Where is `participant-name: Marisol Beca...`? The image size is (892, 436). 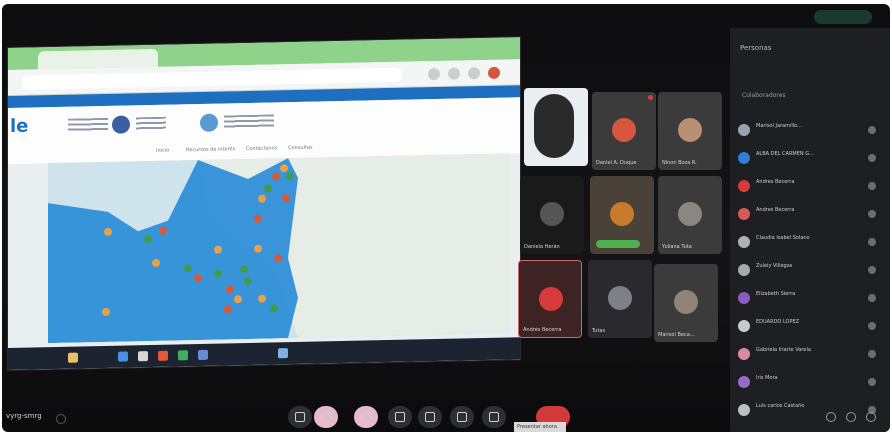
participant-name: Marisol Beca... is located at coordinates (676, 335).